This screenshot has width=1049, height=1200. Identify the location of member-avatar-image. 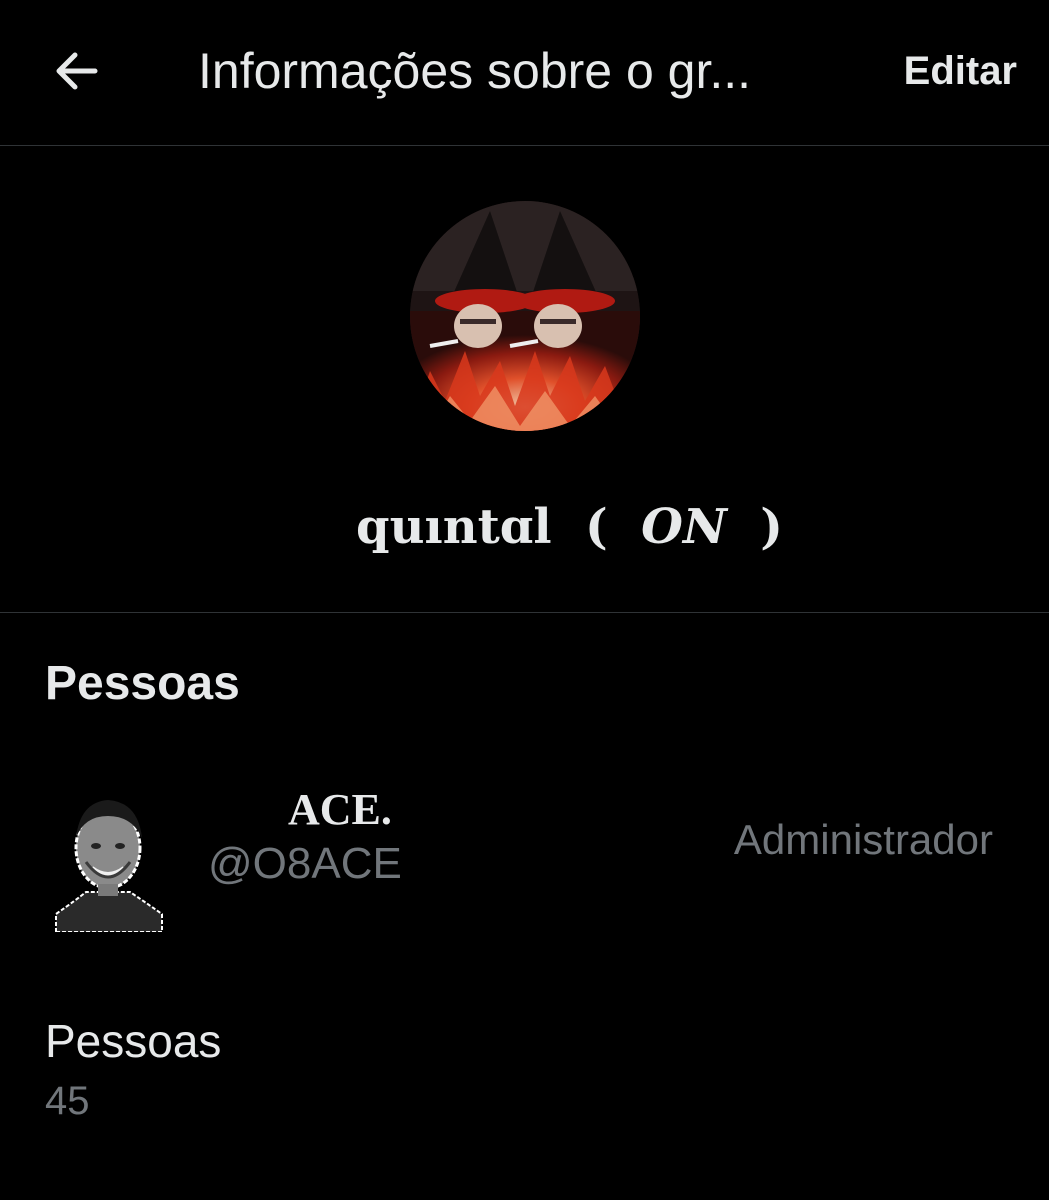
(109, 866).